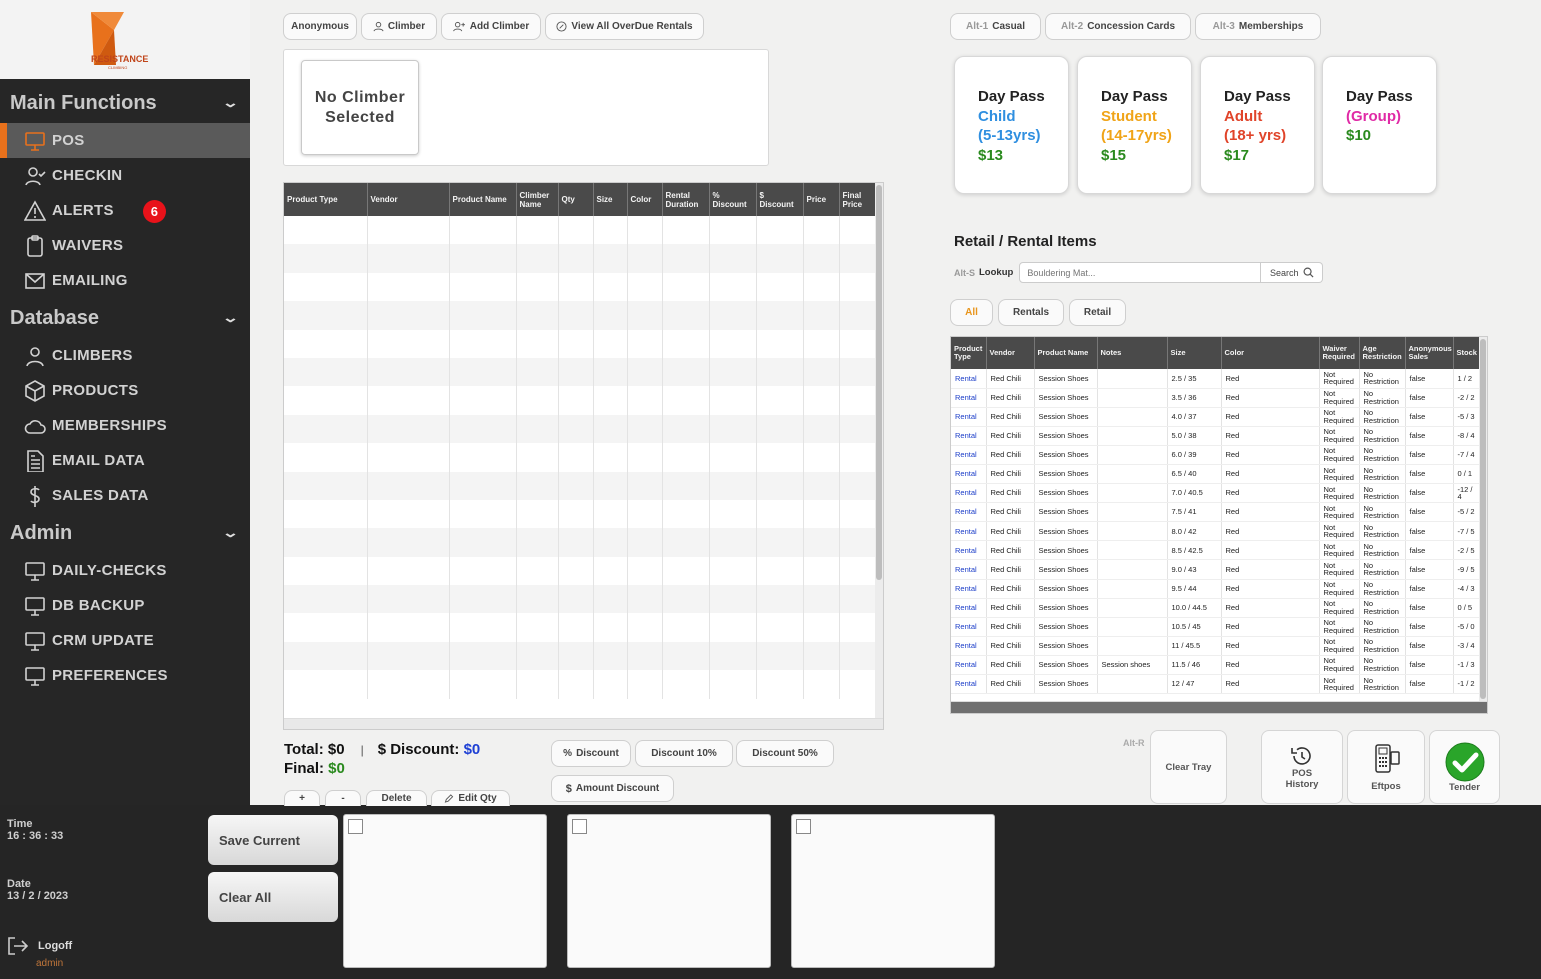 The height and width of the screenshot is (979, 1541). What do you see at coordinates (125, 355) in the screenshot?
I see `sidebar-item-climbers: CLIMBERS` at bounding box center [125, 355].